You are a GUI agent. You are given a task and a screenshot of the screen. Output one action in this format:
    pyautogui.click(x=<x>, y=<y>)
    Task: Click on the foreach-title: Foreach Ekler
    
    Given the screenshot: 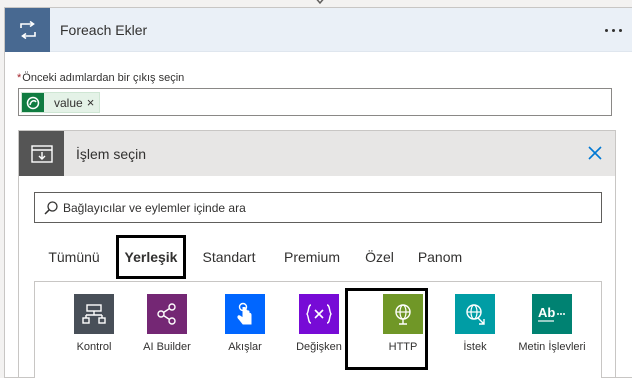 What is the action you would take?
    pyautogui.click(x=104, y=30)
    